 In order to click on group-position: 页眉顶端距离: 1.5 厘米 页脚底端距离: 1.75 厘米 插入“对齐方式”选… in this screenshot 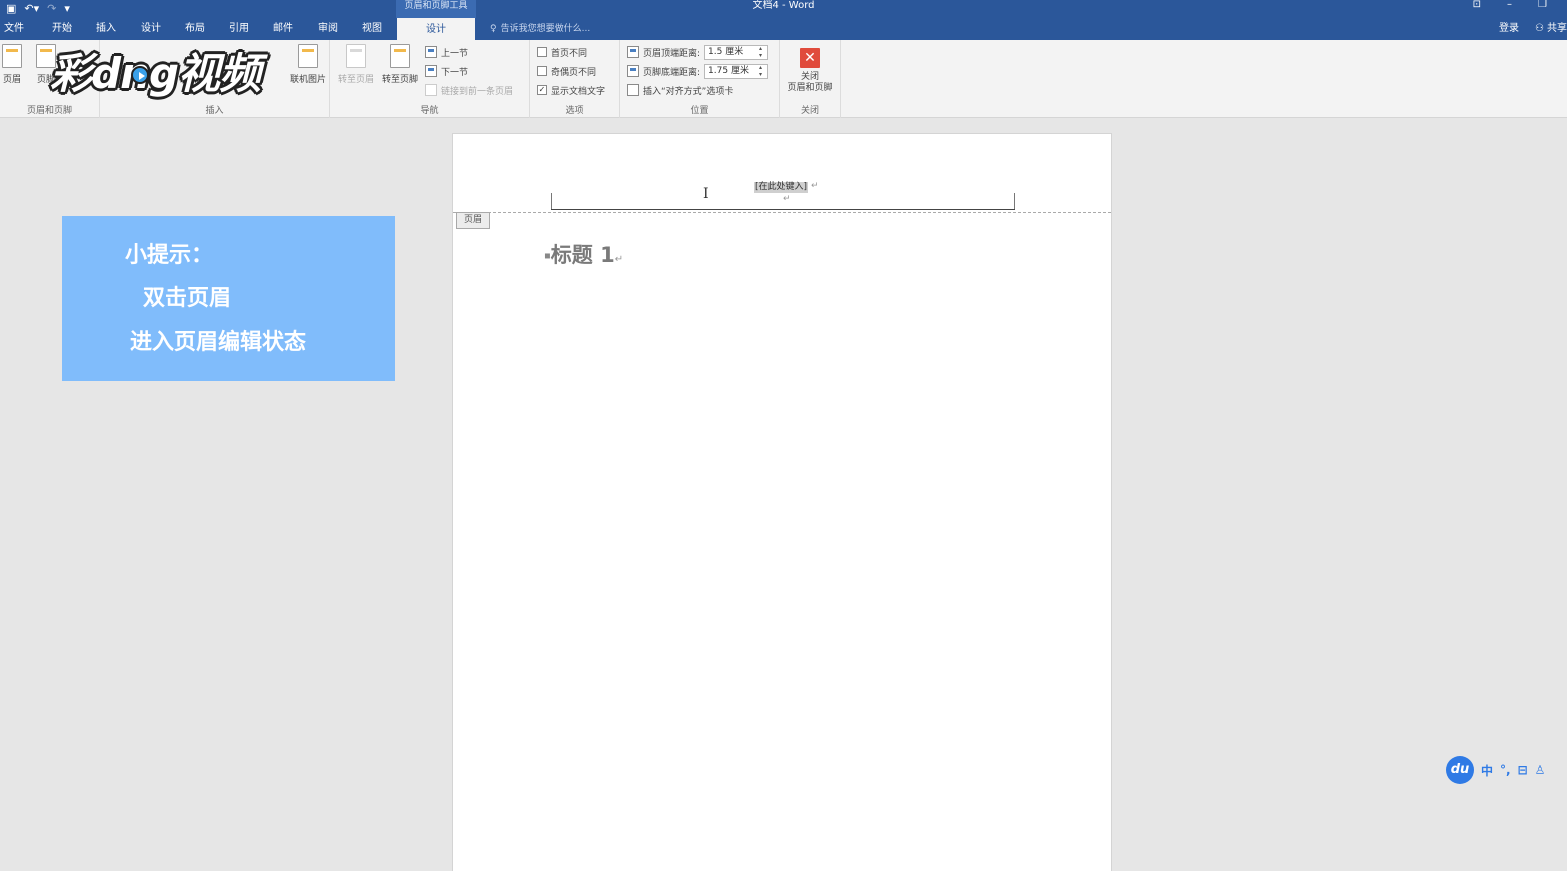, I will do `click(700, 79)`.